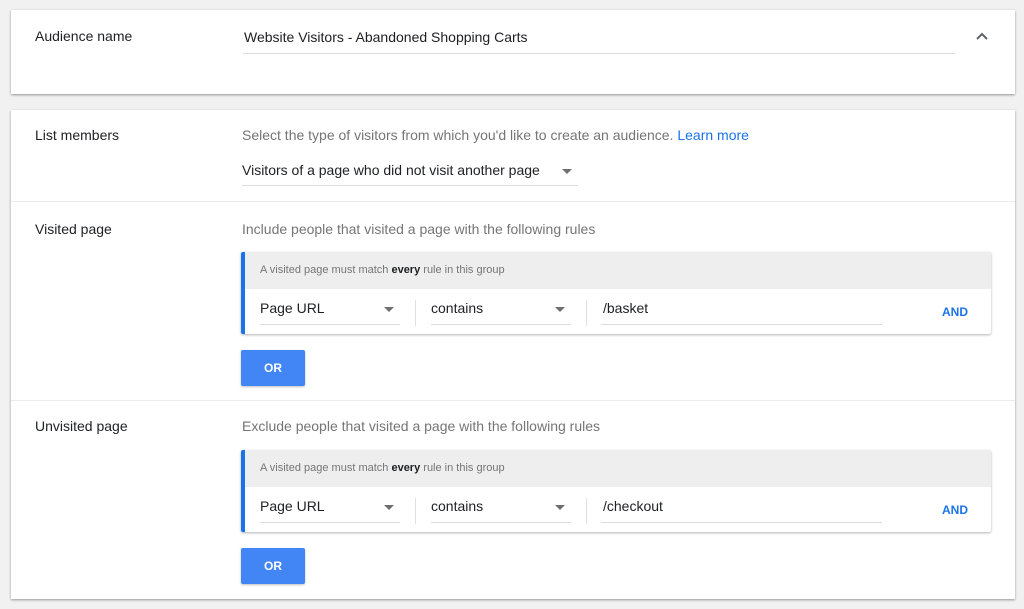 The height and width of the screenshot is (609, 1024). I want to click on collapse-button, so click(982, 37).